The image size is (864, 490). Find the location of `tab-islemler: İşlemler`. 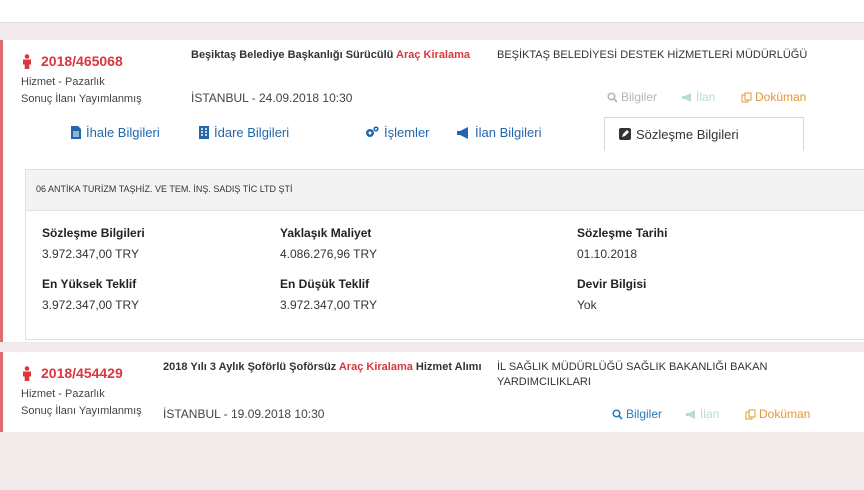

tab-islemler: İşlemler is located at coordinates (397, 132).